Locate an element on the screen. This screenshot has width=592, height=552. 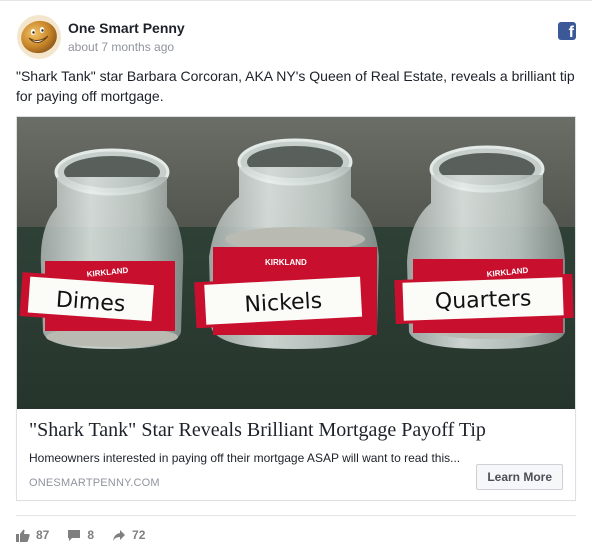
post-timestamp: about 7 months ago is located at coordinates (121, 47).